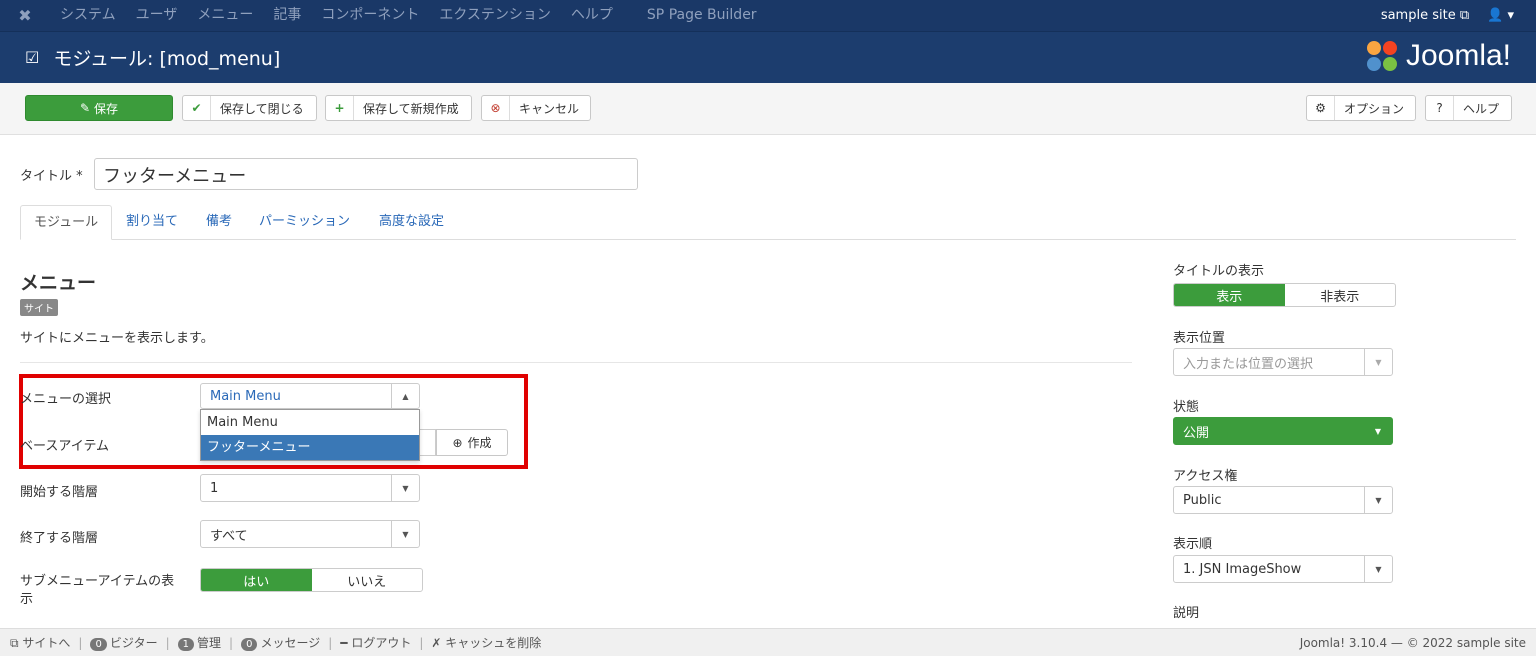 This screenshot has width=1536, height=656. Describe the element at coordinates (133, 643) in the screenshot. I see `visitors-label: ビジター` at that location.